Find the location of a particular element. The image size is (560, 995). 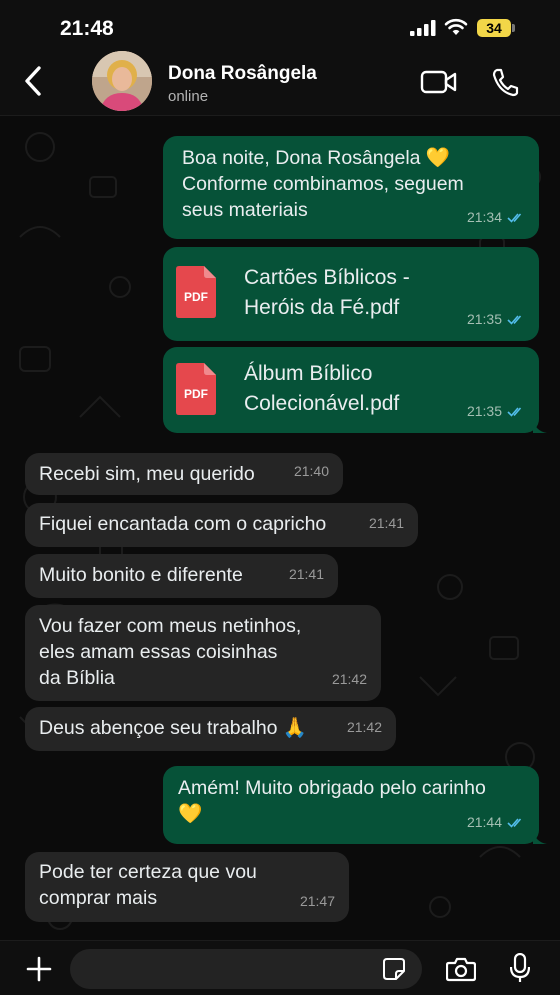

sticker-icon is located at coordinates (394, 969).